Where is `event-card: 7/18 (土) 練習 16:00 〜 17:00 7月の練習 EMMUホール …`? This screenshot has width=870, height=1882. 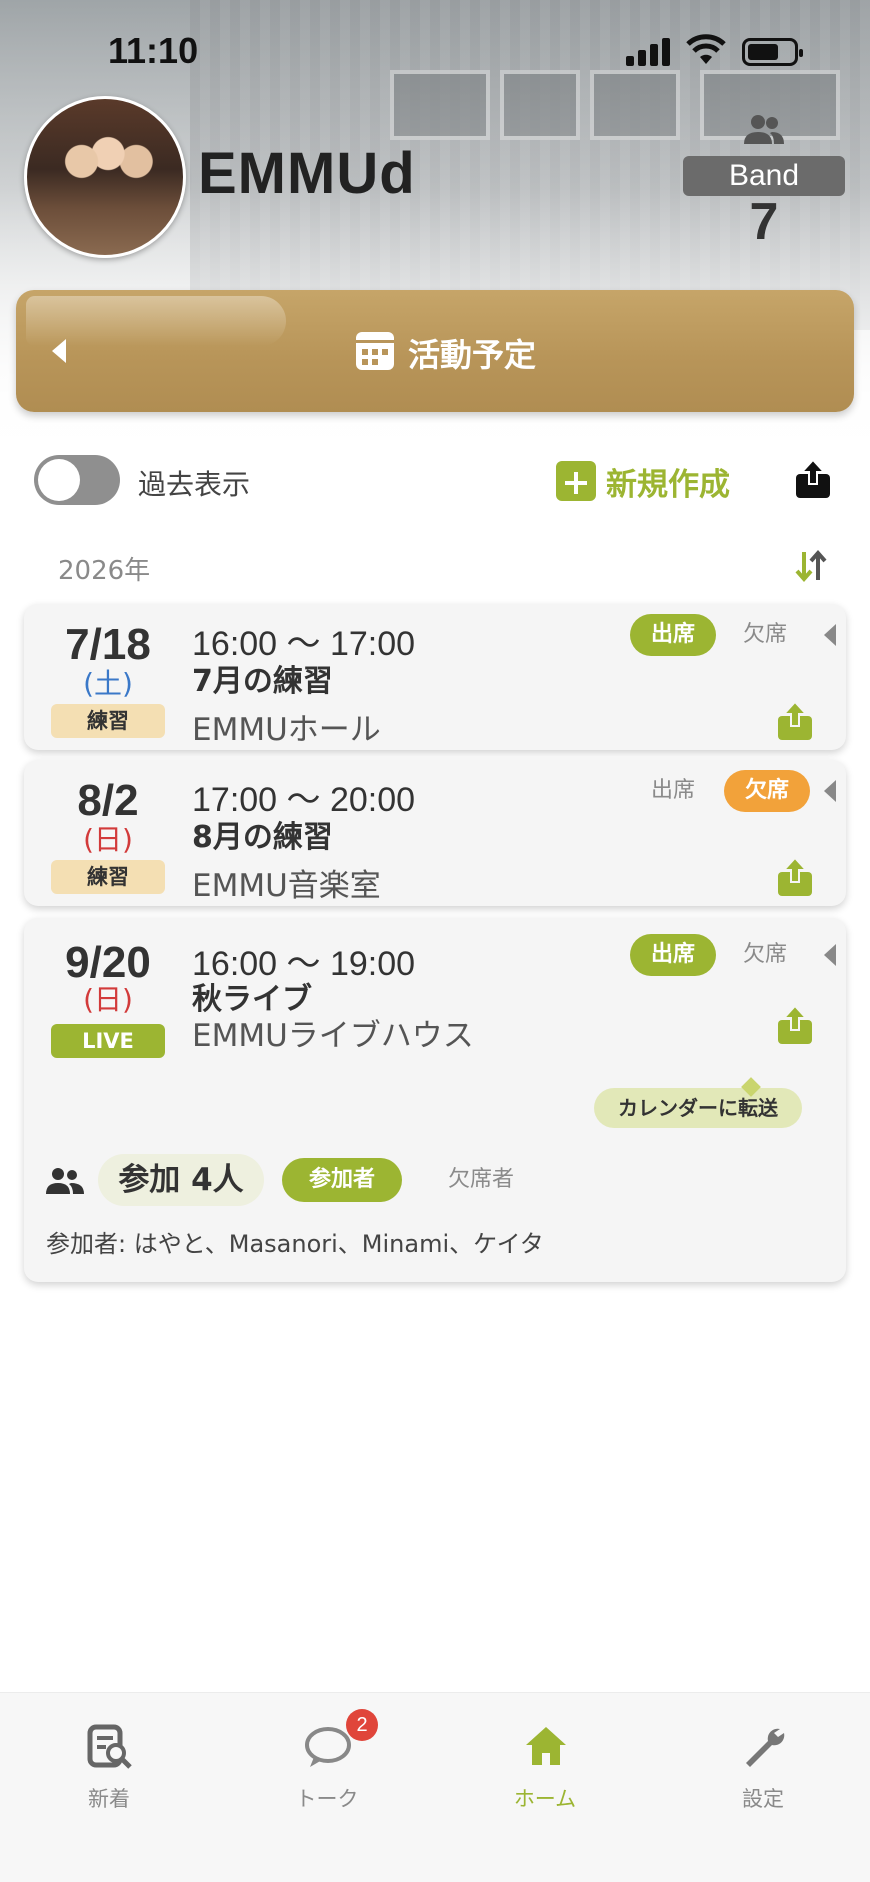
event-card: 7/18 (土) 練習 16:00 〜 17:00 7月の練習 EMMUホール … is located at coordinates (435, 677).